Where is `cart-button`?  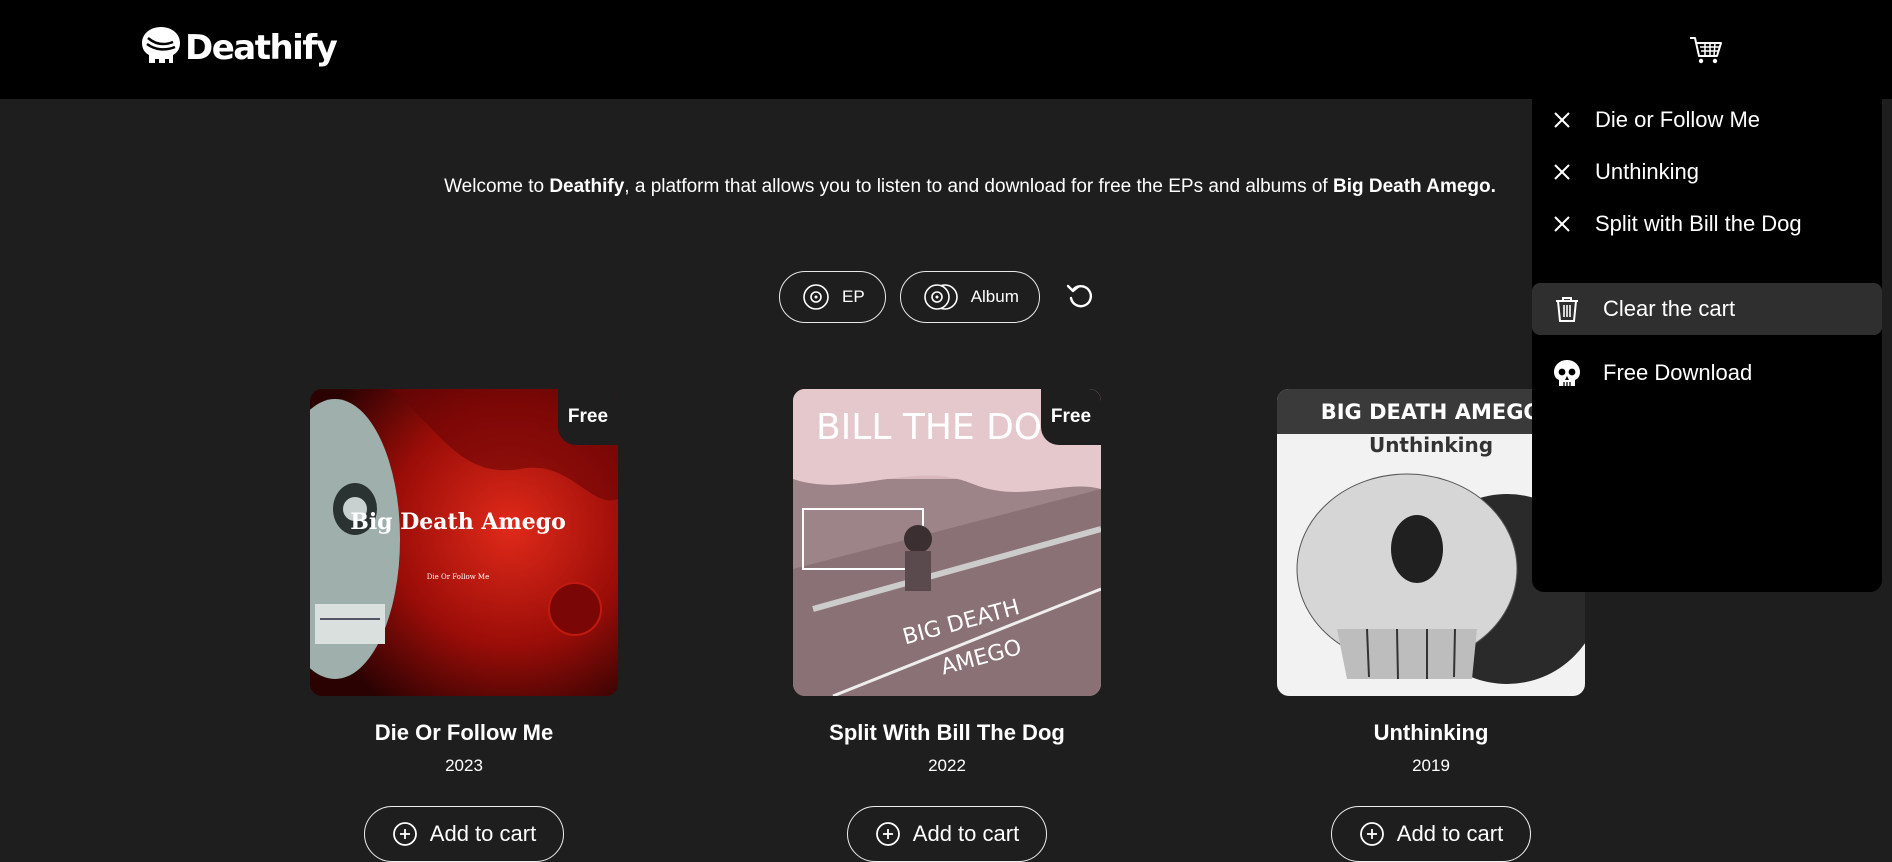 cart-button is located at coordinates (1706, 50).